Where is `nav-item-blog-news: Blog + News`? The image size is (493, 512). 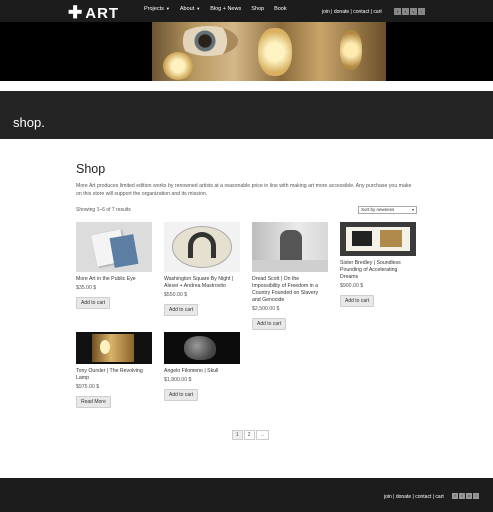
nav-item-blog-news: Blog + News is located at coordinates (225, 9).